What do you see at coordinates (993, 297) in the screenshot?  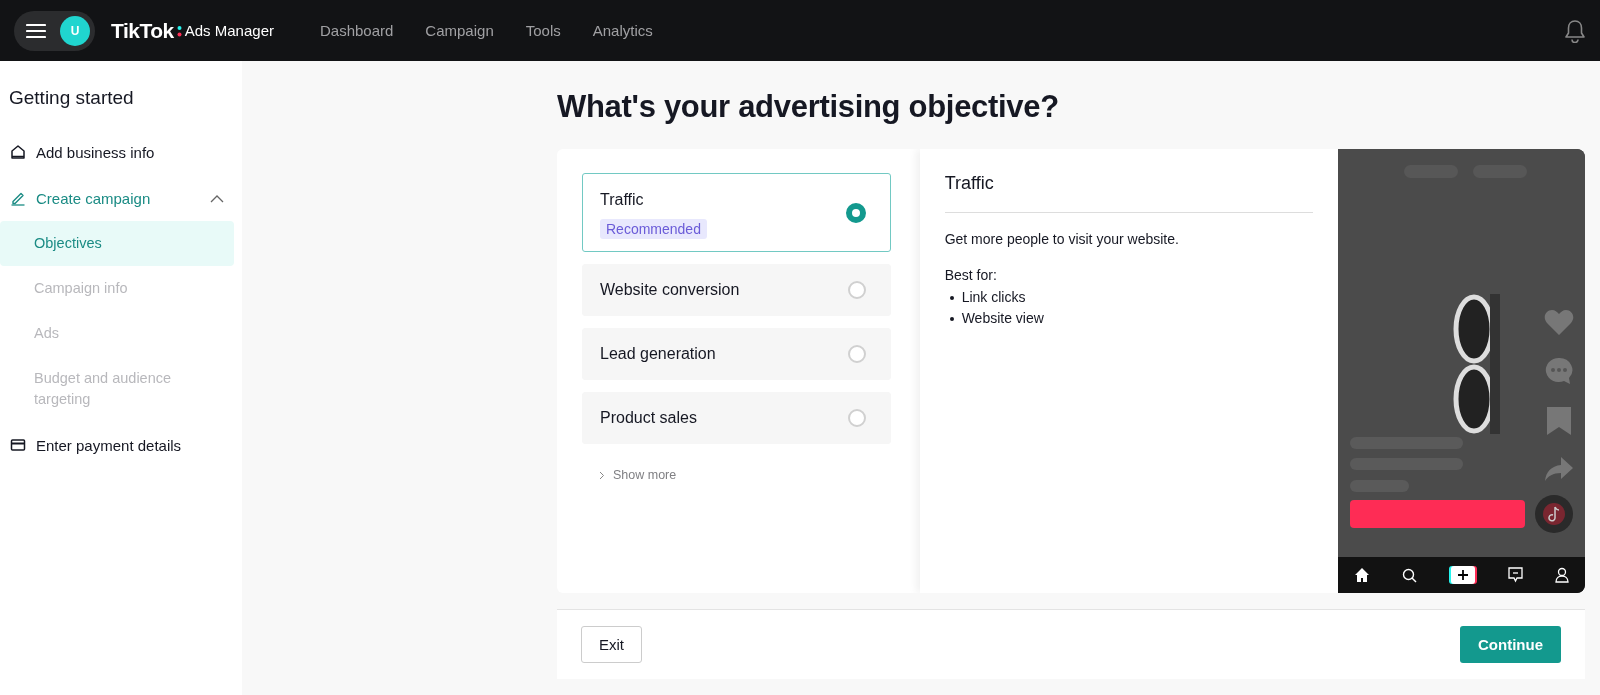 I see `best-for-text: Link clicks` at bounding box center [993, 297].